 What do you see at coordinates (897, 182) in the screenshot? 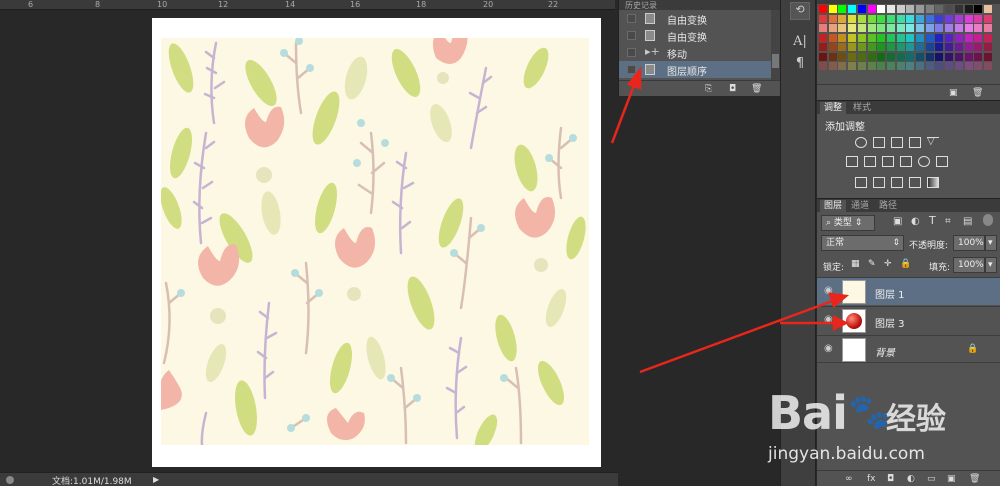
I see `threshold-icon` at bounding box center [897, 182].